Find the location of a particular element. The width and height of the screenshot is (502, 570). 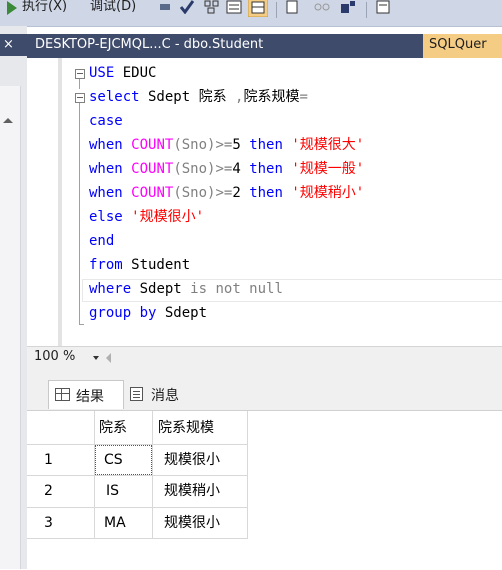

code-line: USE EDUC is located at coordinates (122, 73).